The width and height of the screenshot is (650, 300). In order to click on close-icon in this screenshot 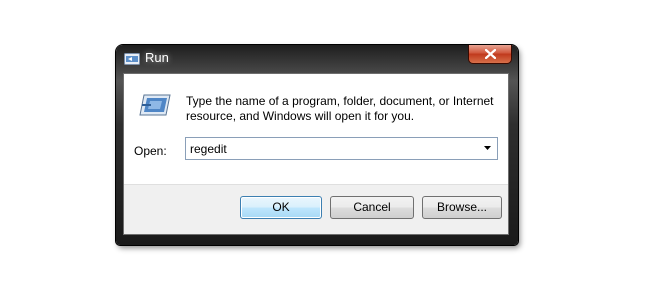, I will do `click(490, 54)`.